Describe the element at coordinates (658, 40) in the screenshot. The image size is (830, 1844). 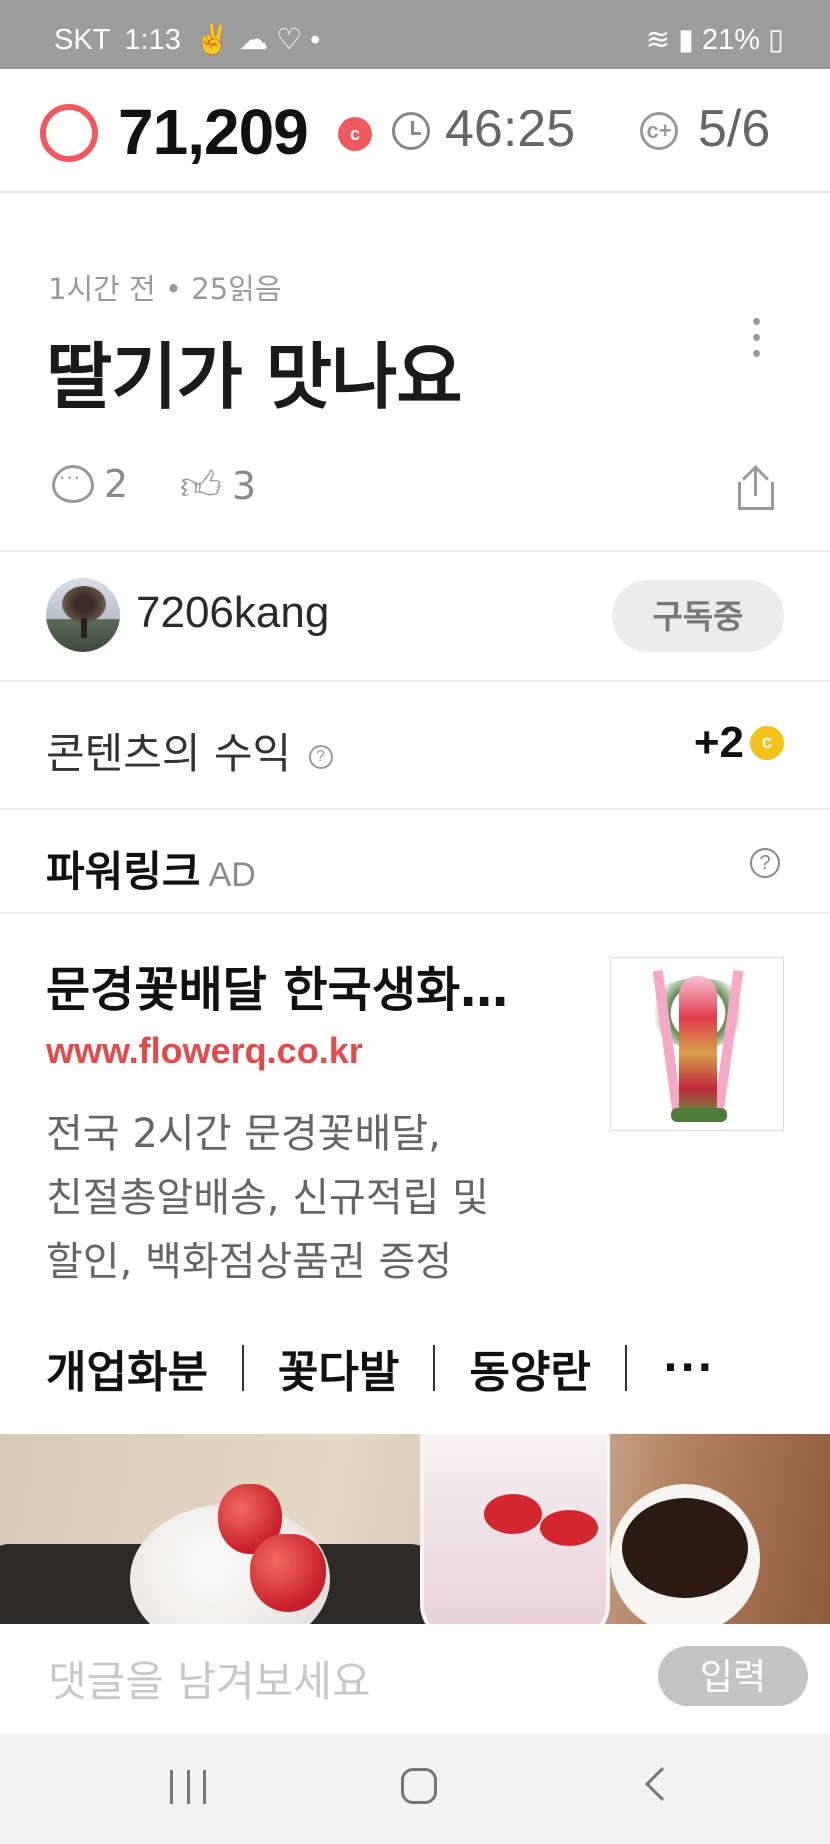
I see `wifi-icon: ≋` at that location.